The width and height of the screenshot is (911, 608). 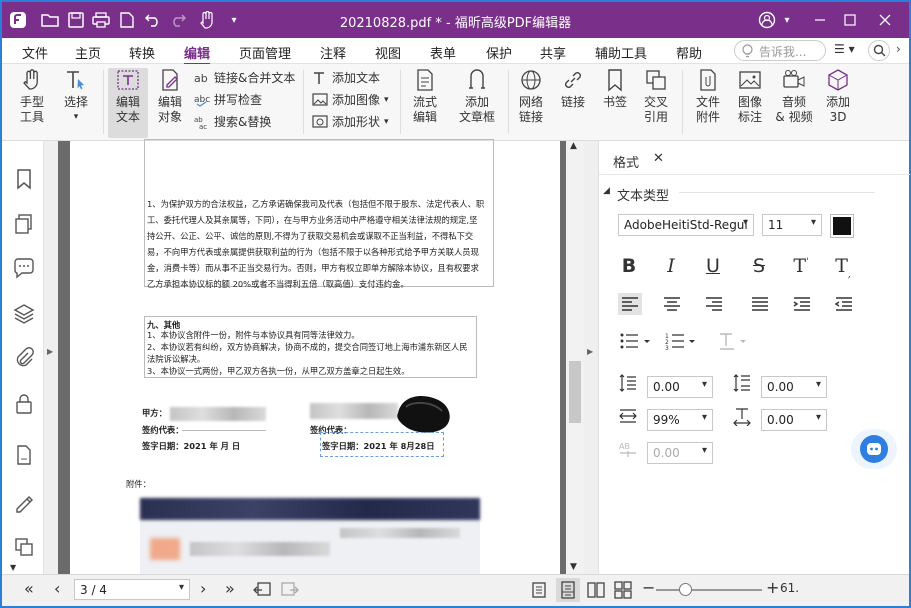 I want to click on italic-icon: I, so click(x=671, y=266).